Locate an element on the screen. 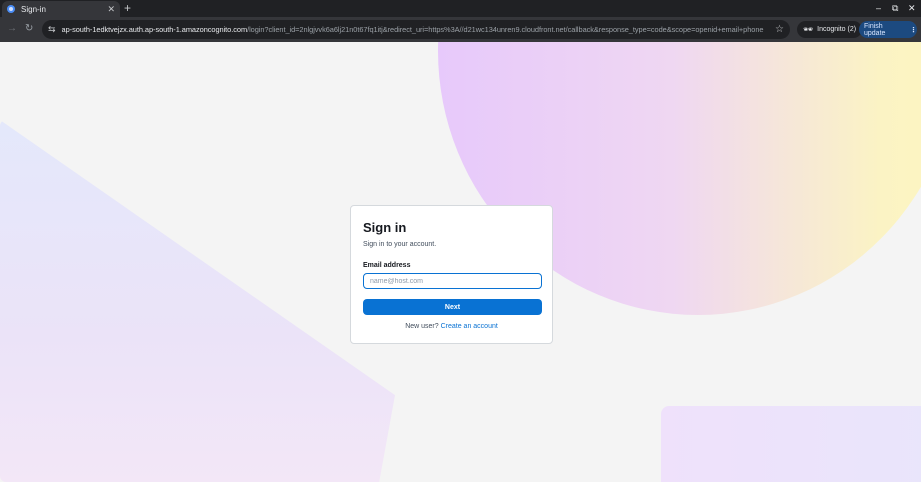 This screenshot has height=482, width=921. new-tab-button: + is located at coordinates (127, 8).